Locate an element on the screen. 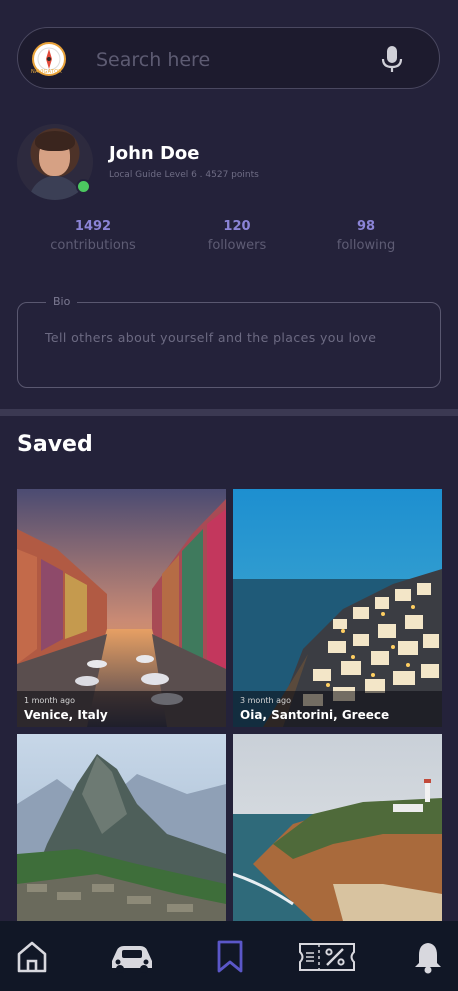  bottom-navigation is located at coordinates (229, 956).